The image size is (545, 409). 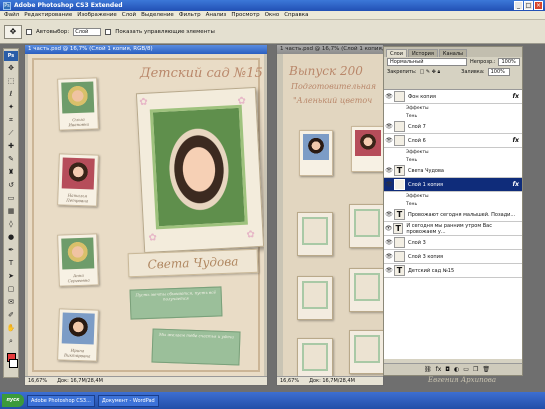 I want to click on healing-brush-icon: ✚, so click(x=11, y=146).